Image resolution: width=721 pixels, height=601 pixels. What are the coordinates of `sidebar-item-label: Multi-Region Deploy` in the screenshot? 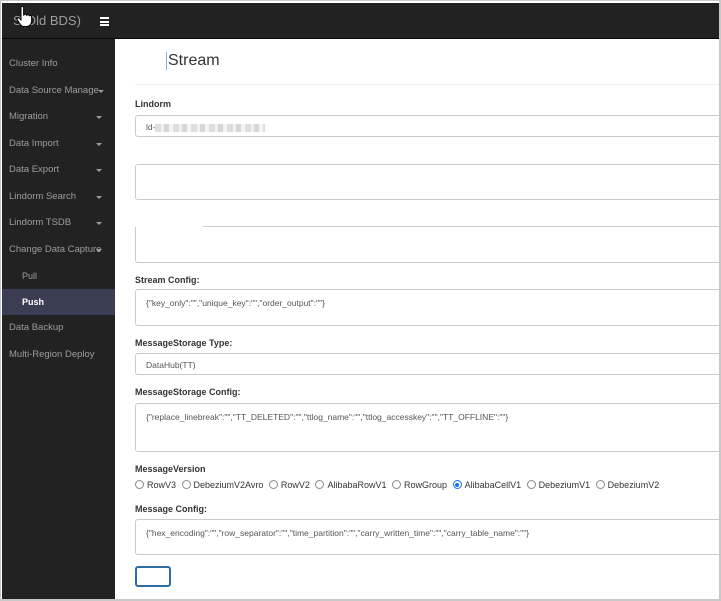 It's located at (52, 354).